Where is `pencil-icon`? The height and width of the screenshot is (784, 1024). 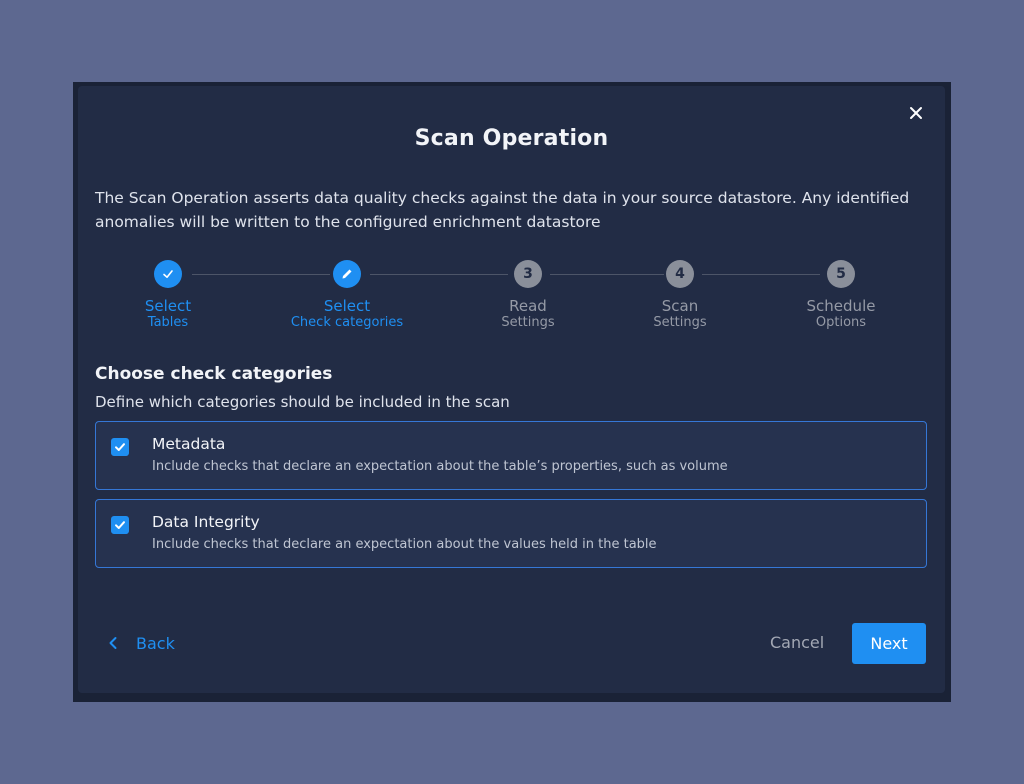 pencil-icon is located at coordinates (347, 274).